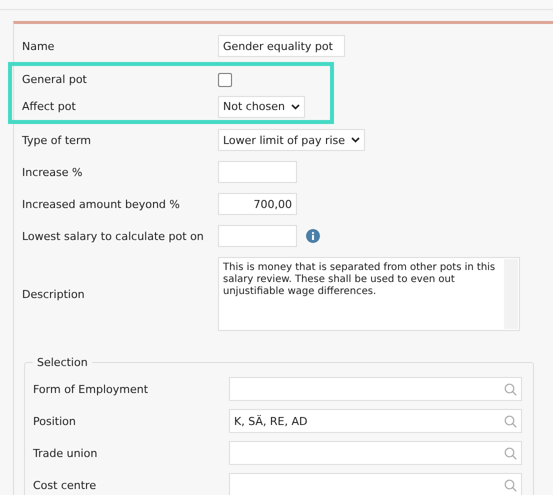 The width and height of the screenshot is (553, 495). Describe the element at coordinates (292, 140) in the screenshot. I see `dropdown: Lower limit of pay rise` at that location.